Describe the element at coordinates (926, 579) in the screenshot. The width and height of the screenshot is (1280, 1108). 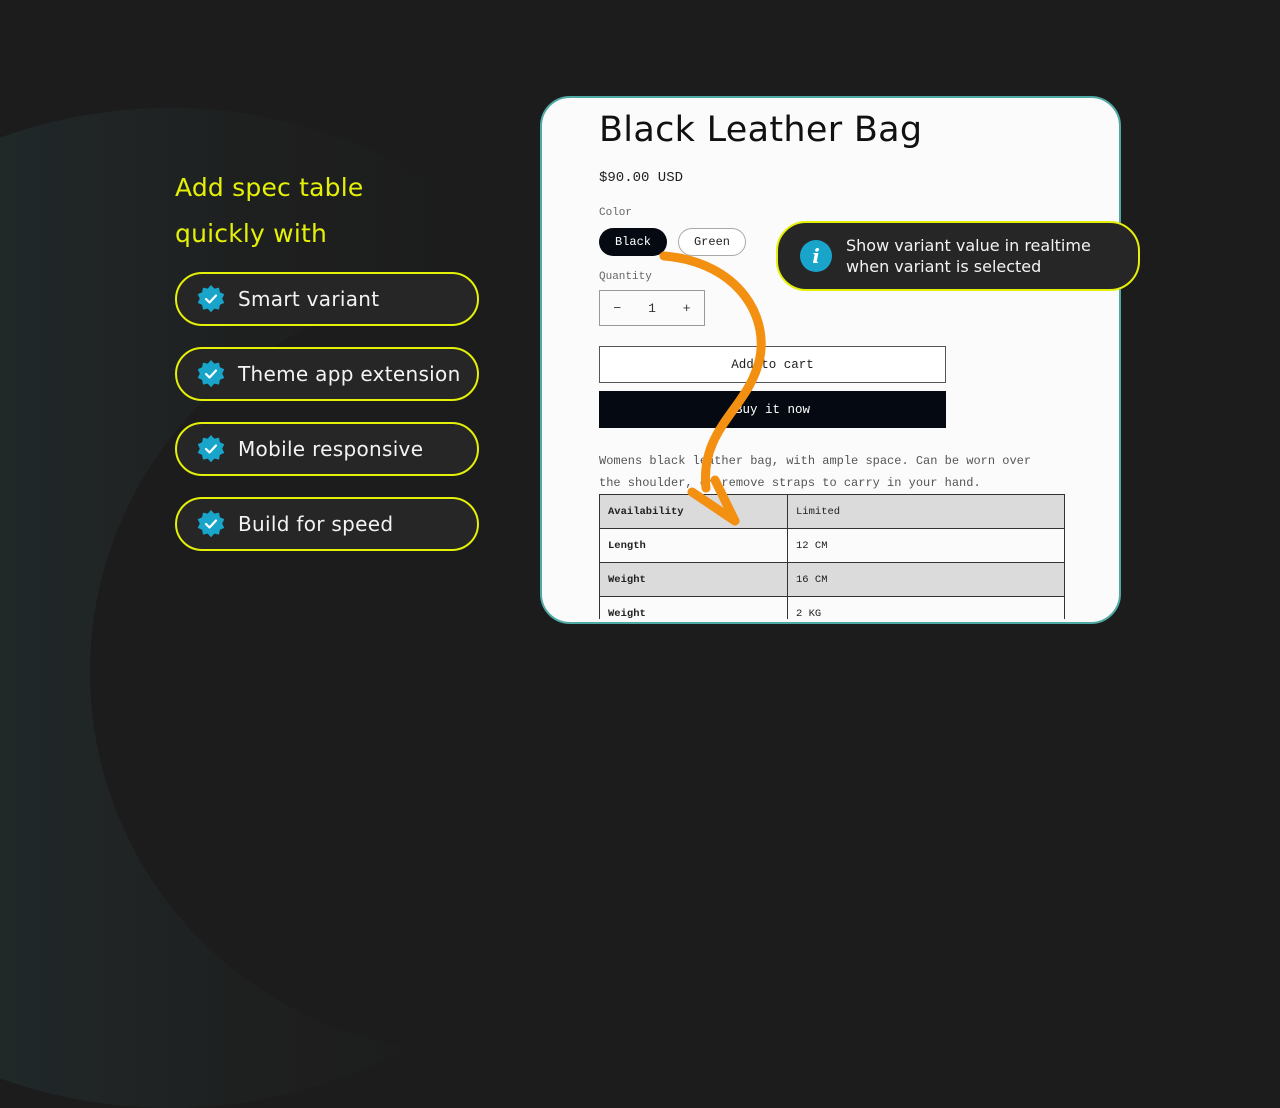
I see `spec-value: 16 CM` at that location.